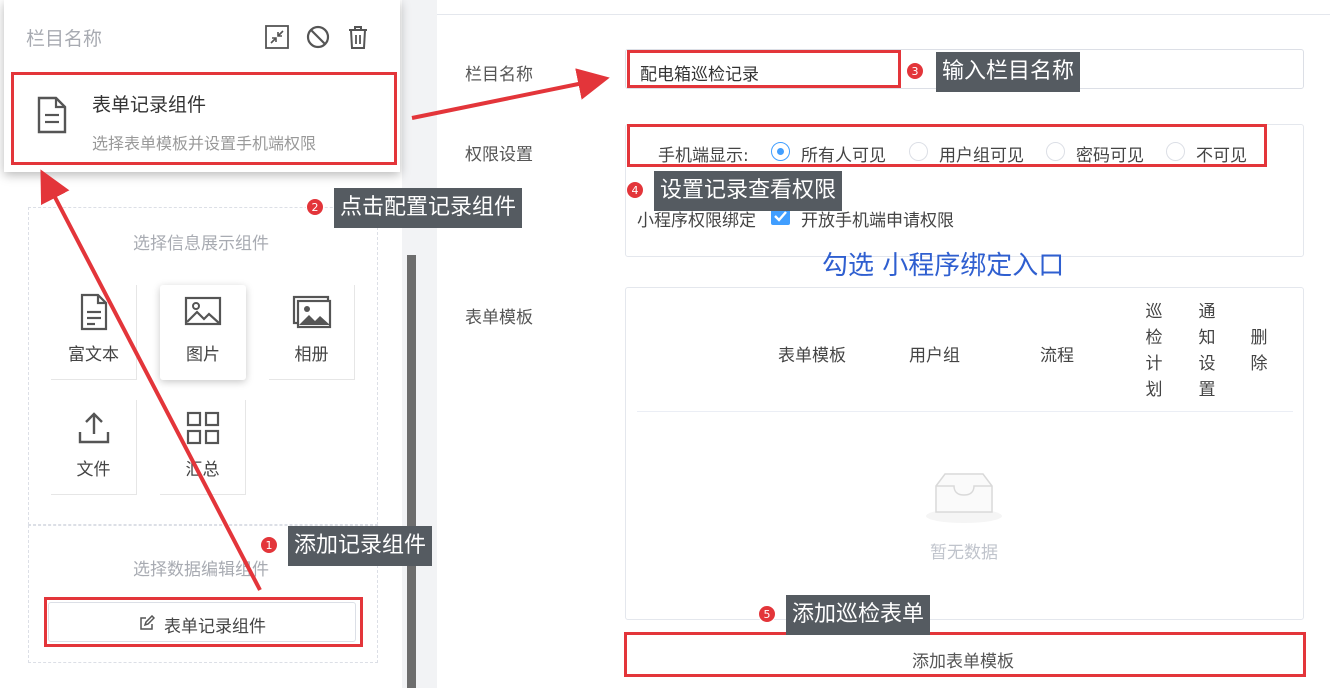 The image size is (1330, 688). I want to click on step5-tag: 添加巡检表单, so click(858, 615).